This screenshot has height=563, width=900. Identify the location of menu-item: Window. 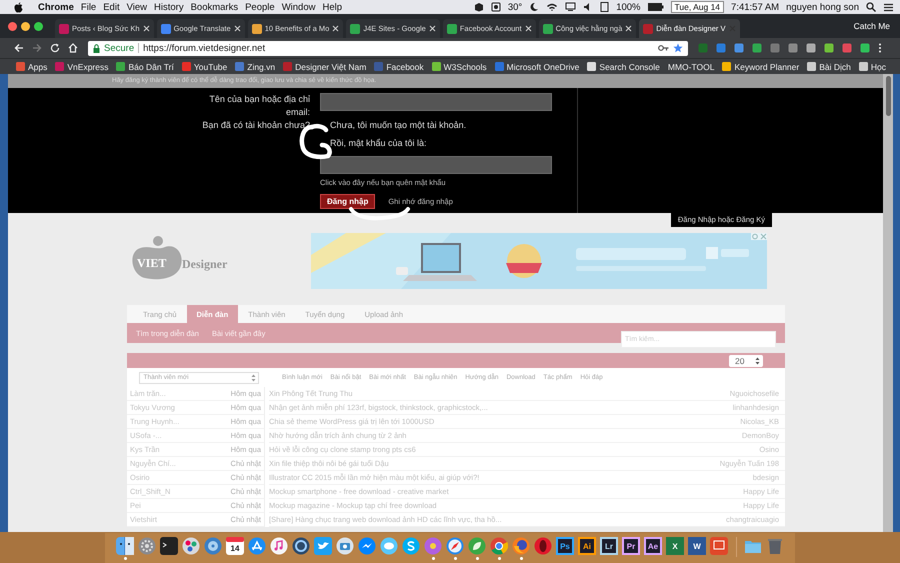
(299, 7).